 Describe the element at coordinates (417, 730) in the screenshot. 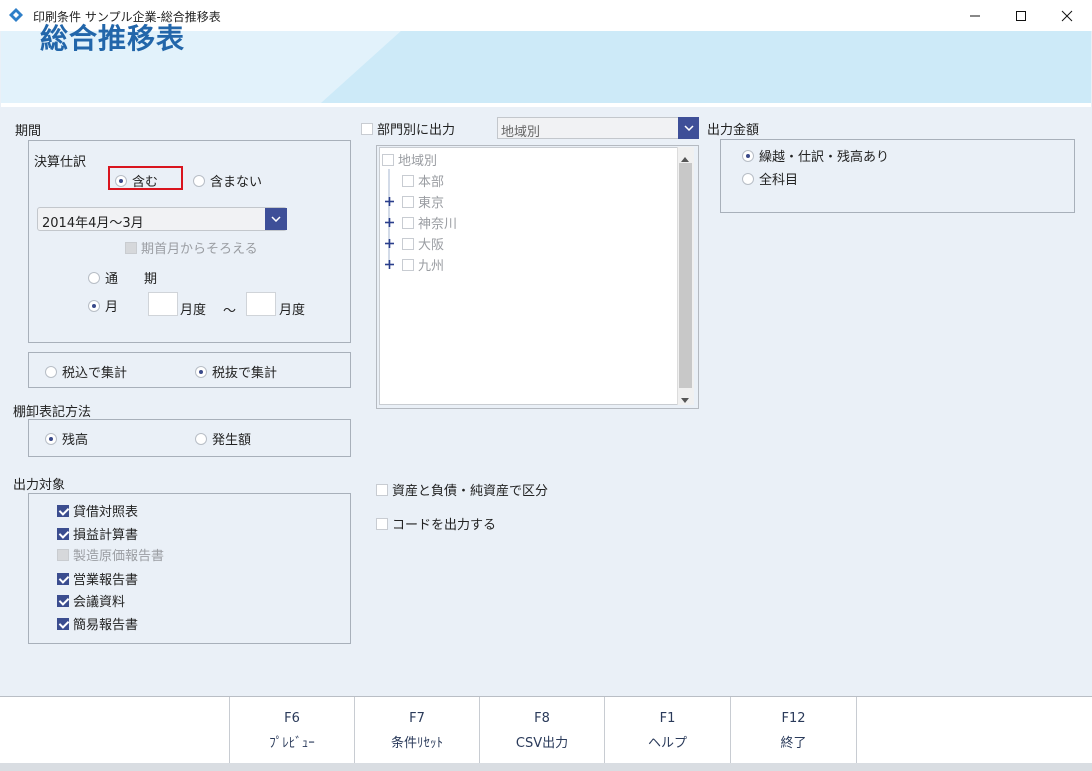

I see `f7-reset-button: F7 条件ﾘｾｯﾄ` at that location.